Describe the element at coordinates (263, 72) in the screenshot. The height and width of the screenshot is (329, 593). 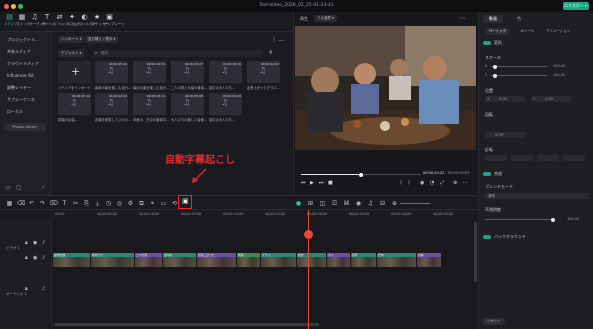
I see `media-clip-thumbnail: ♫ 00:00:04:02` at that location.